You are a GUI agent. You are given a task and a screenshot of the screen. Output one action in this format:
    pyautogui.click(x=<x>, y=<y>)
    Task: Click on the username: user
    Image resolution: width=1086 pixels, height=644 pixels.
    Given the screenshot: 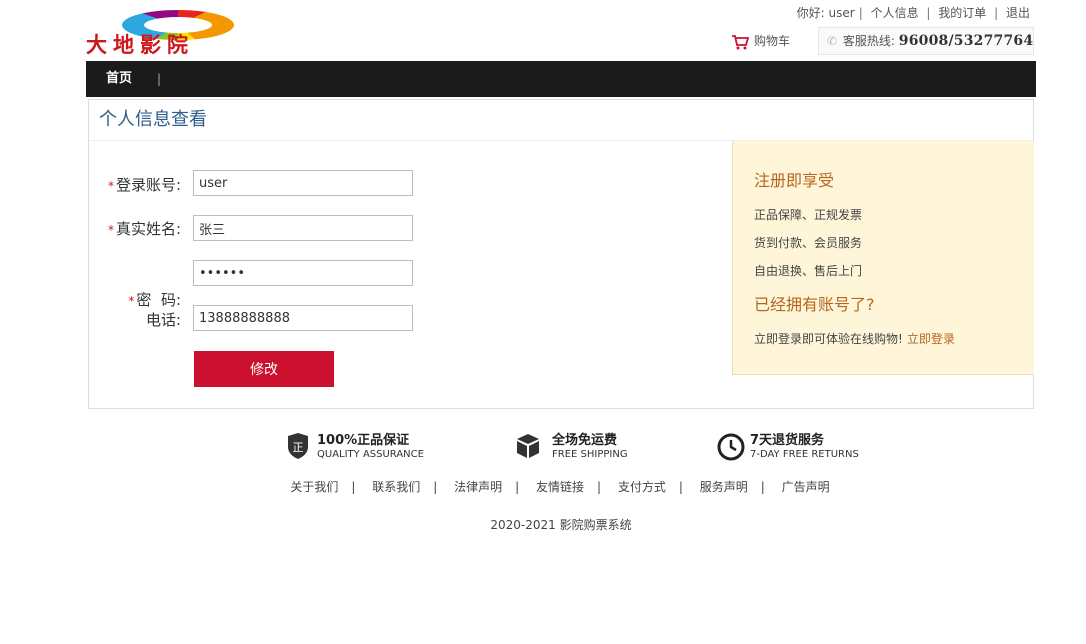 What is the action you would take?
    pyautogui.click(x=841, y=13)
    